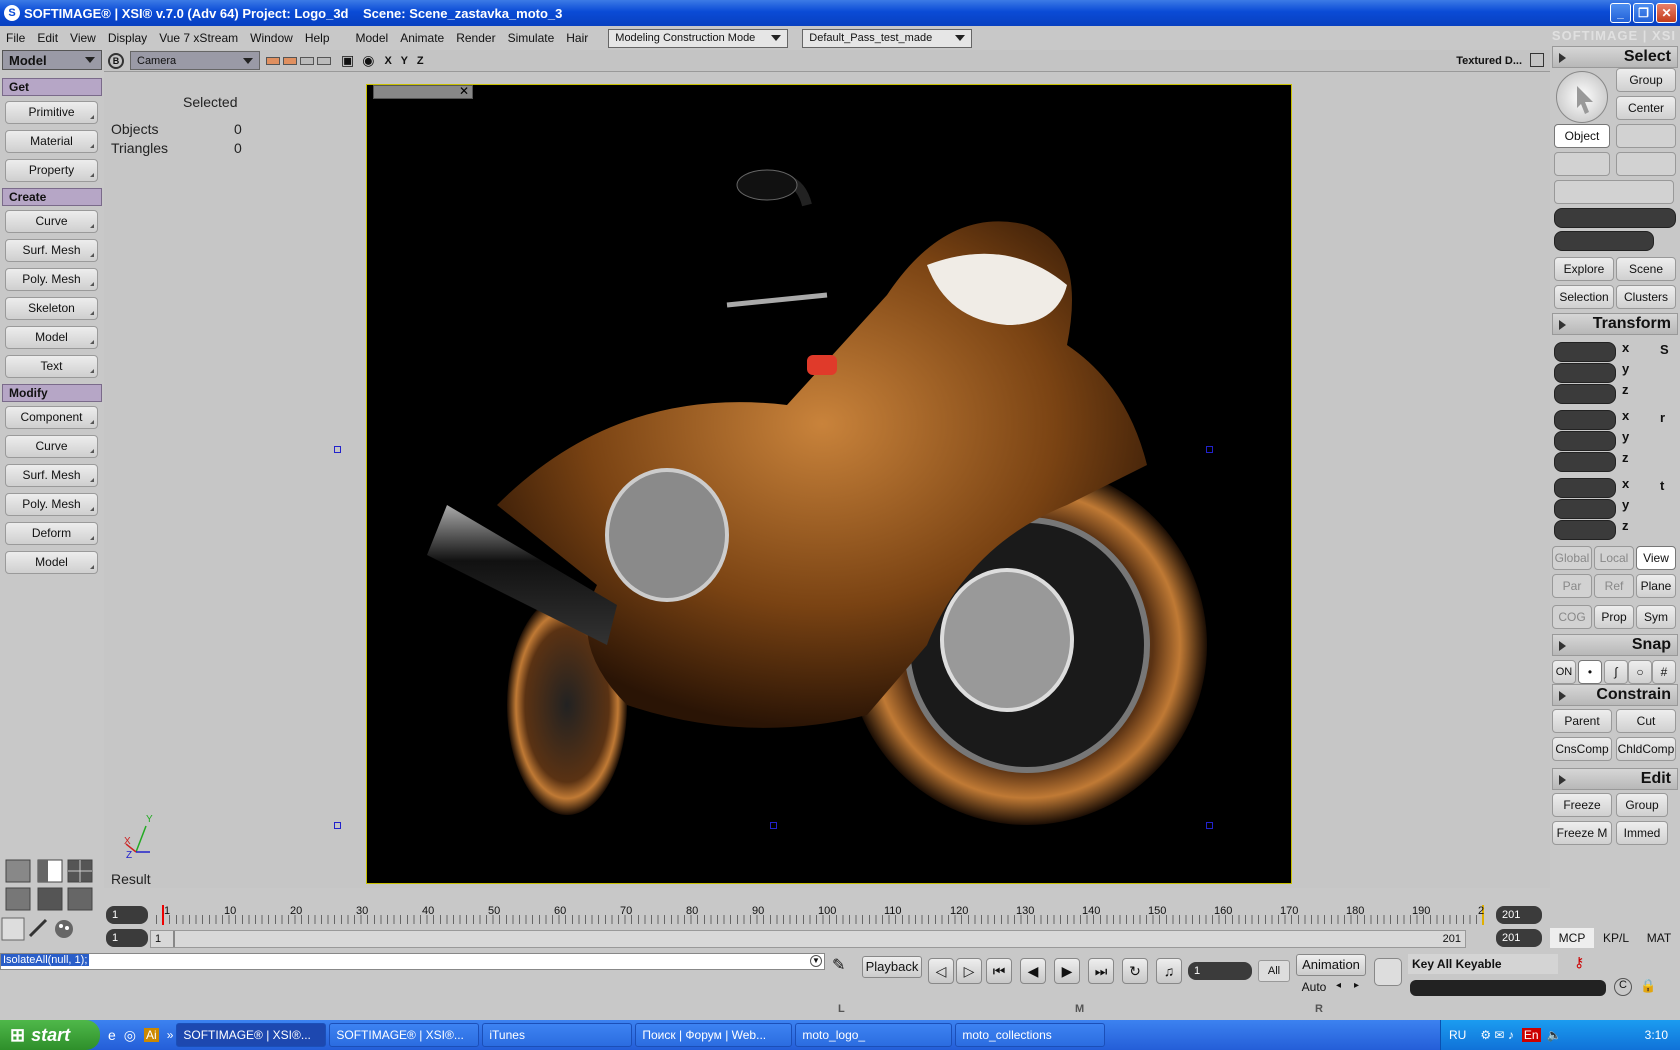  Describe the element at coordinates (49, 886) in the screenshot. I see `viewport-layout-icons` at that location.